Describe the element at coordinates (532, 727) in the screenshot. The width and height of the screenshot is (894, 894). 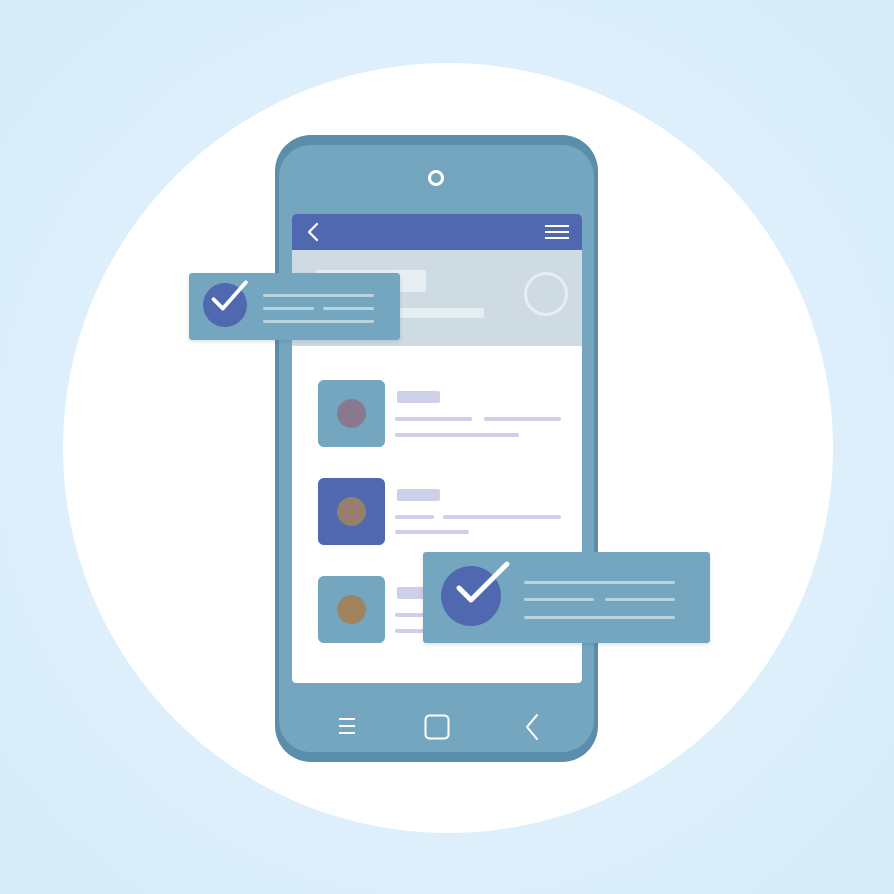
I see `back-icon` at that location.